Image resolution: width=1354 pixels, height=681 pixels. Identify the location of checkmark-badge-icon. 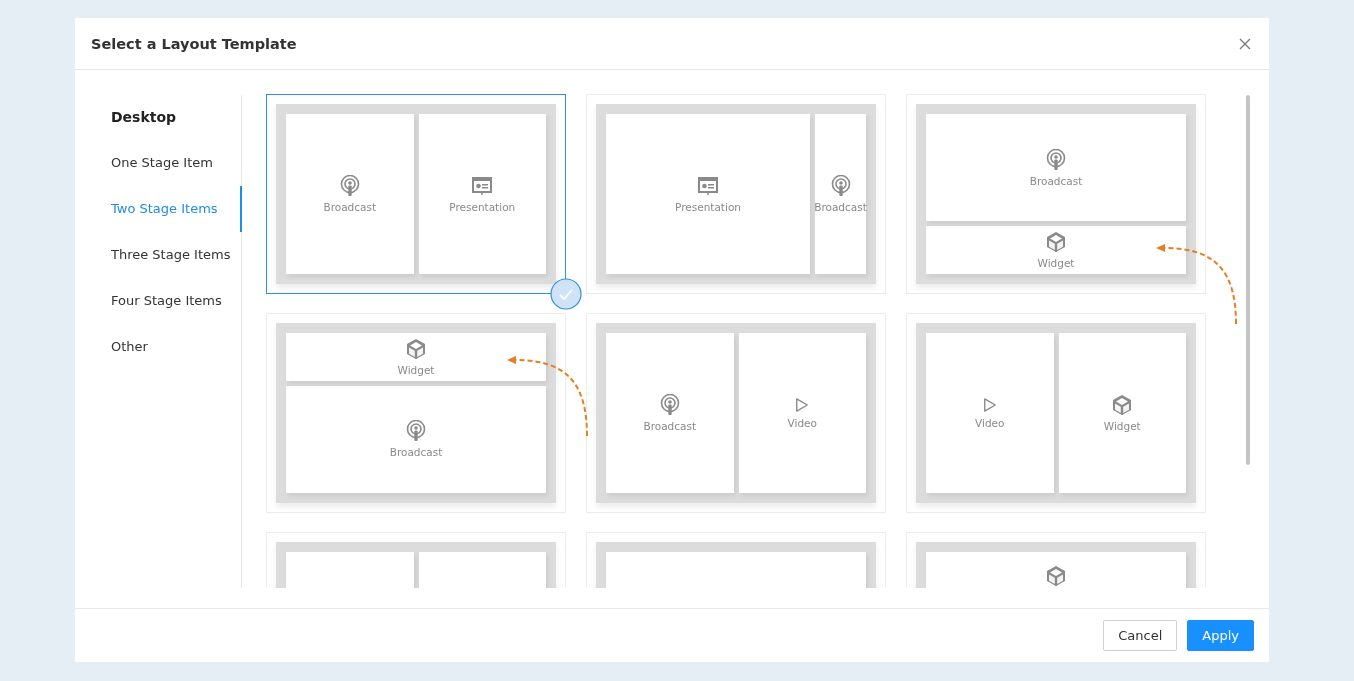
(566, 294).